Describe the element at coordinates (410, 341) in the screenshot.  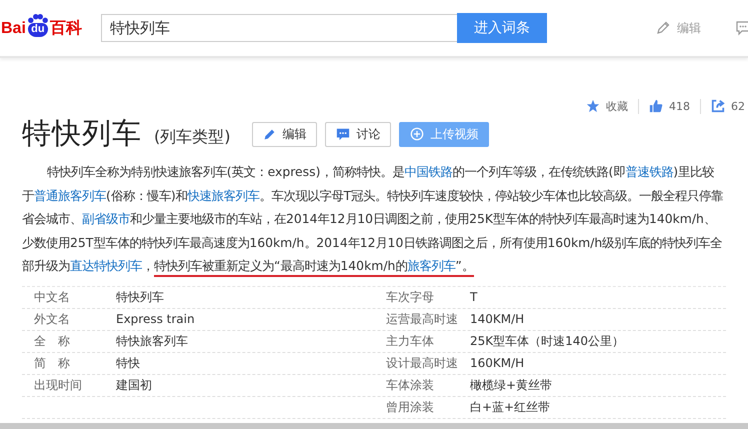
I see `info-label: 主力车体` at that location.